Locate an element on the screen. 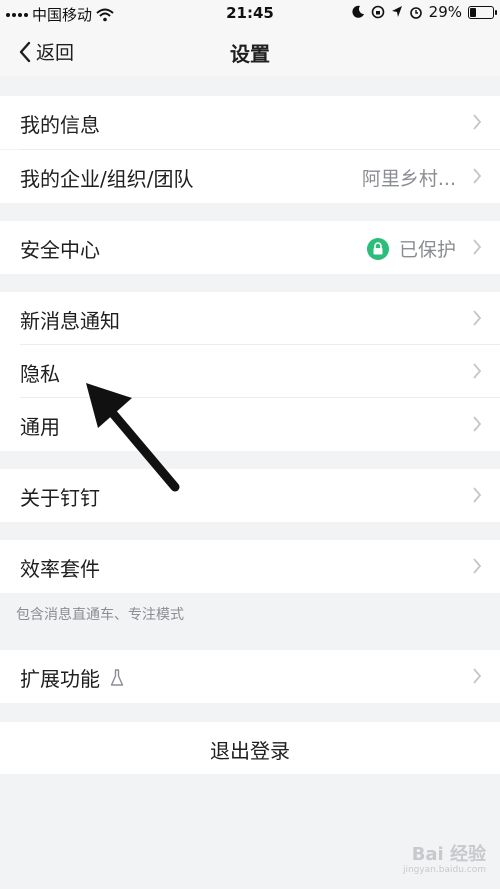 The height and width of the screenshot is (889, 500). rotation-lock-icon is located at coordinates (377, 12).